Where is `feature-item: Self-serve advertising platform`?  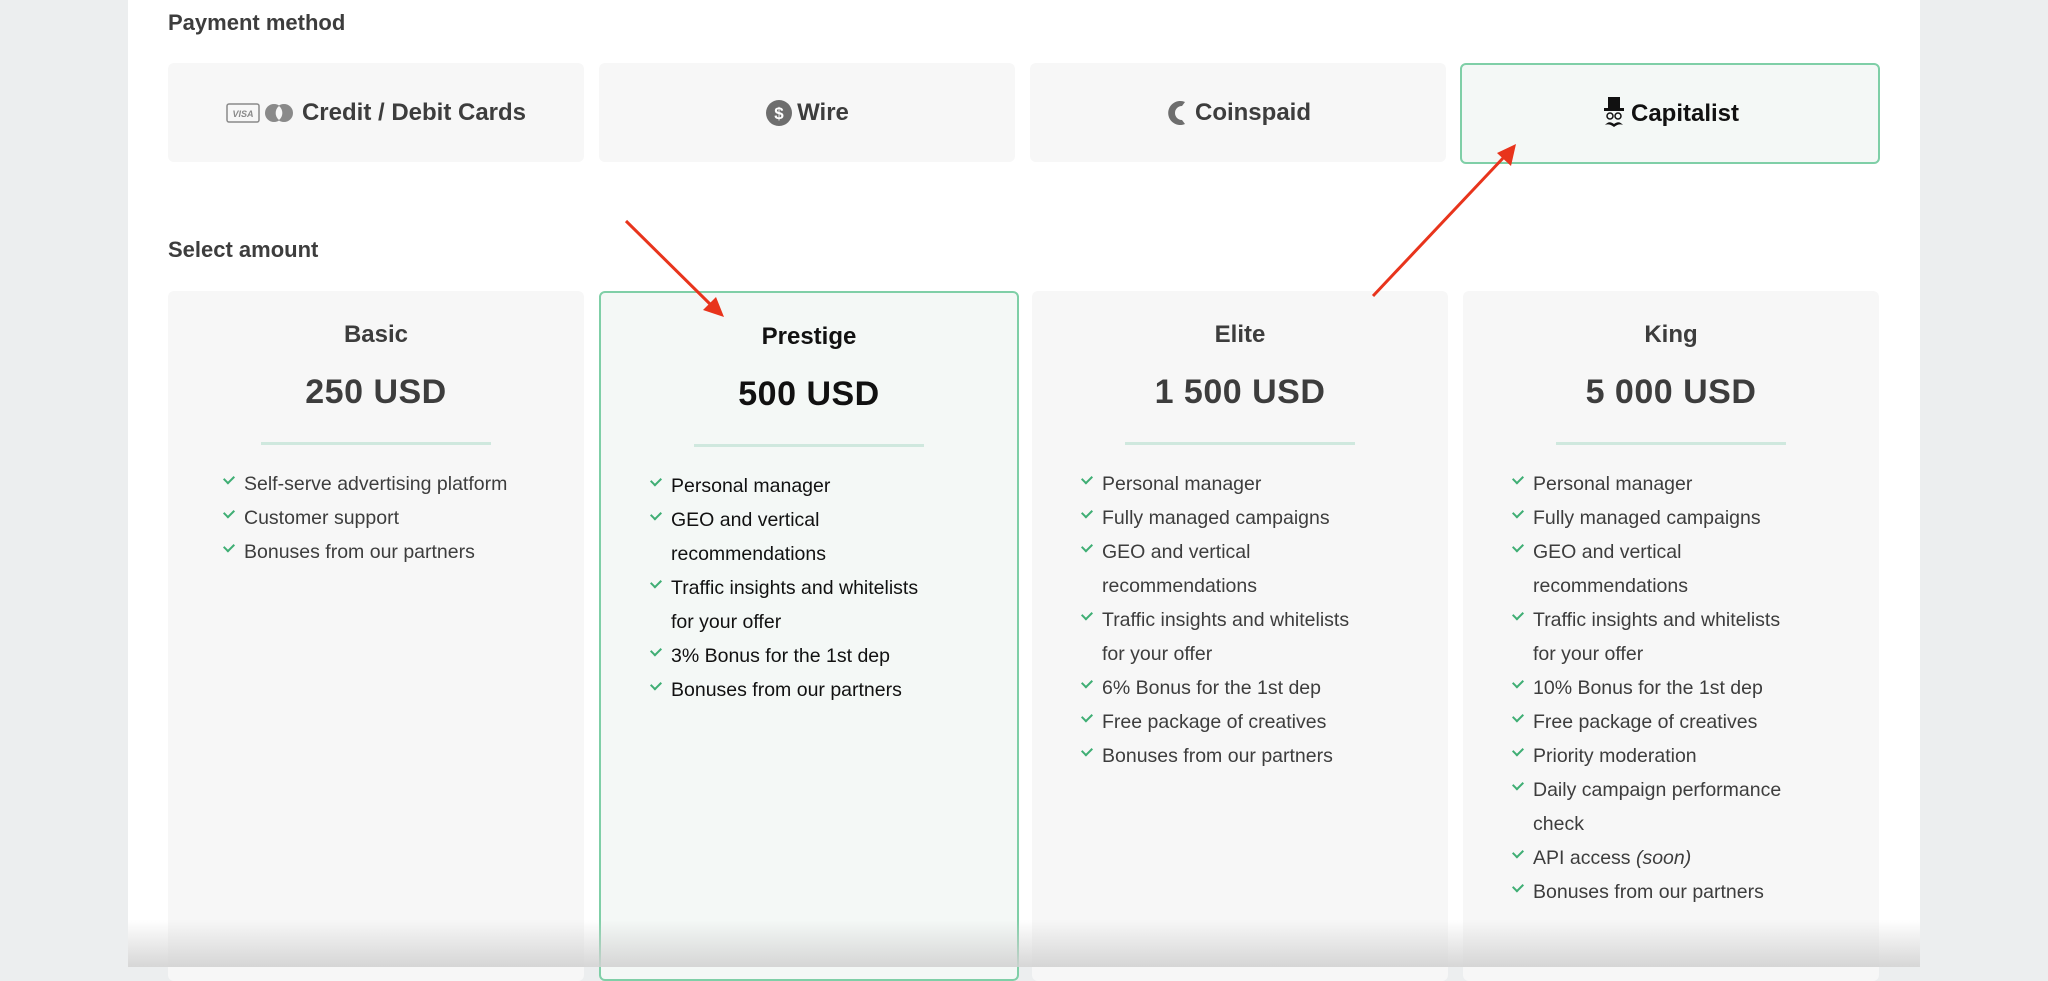 feature-item: Self-serve advertising platform is located at coordinates (378, 484).